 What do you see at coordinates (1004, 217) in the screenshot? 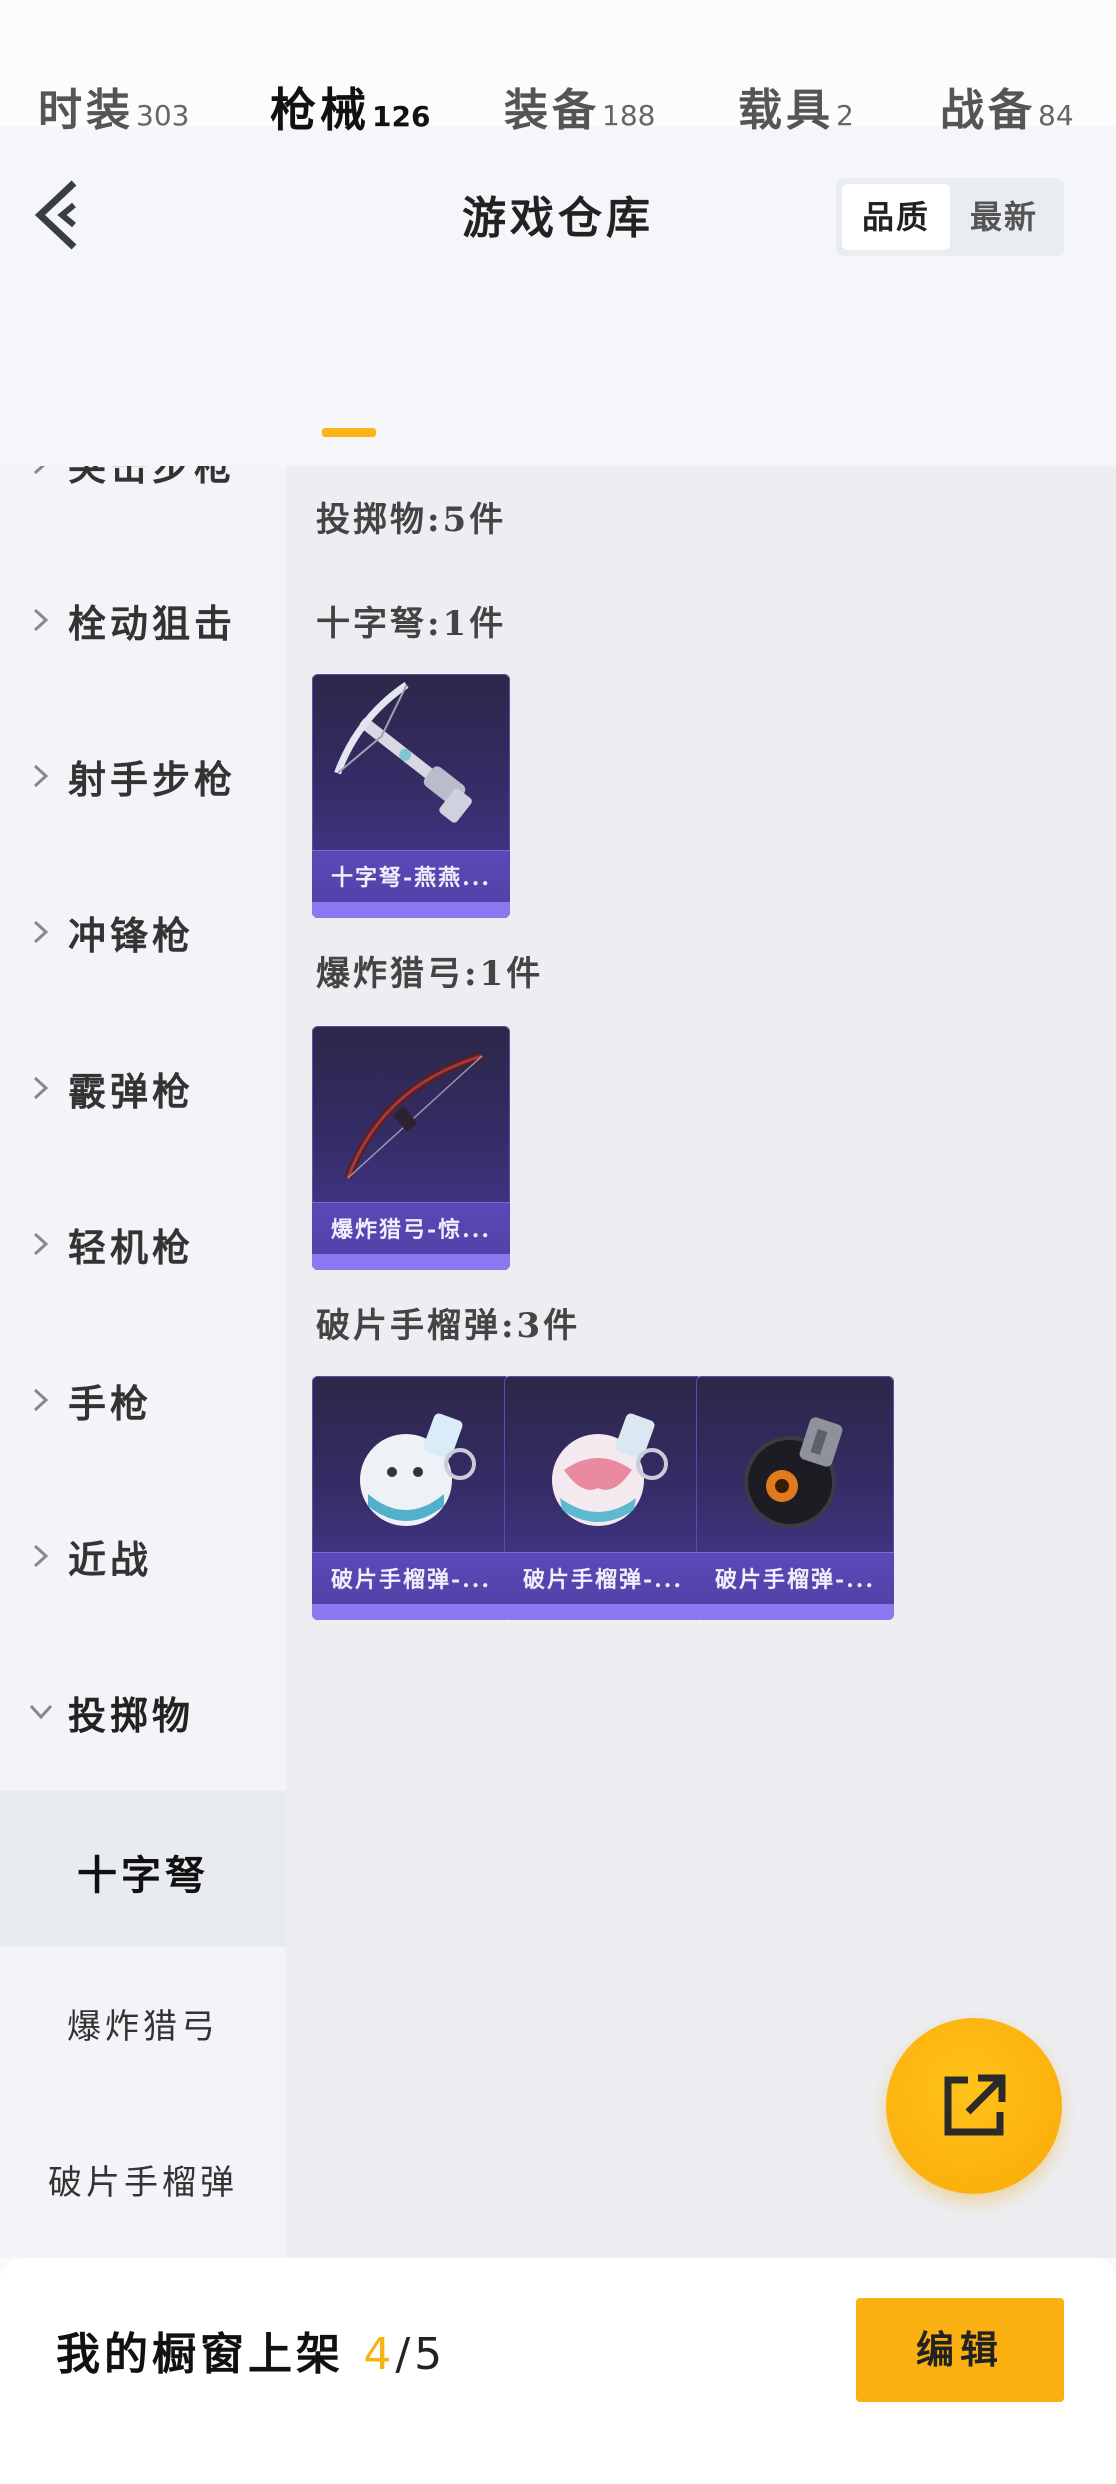
I see `sort-latest-option: 最新` at bounding box center [1004, 217].